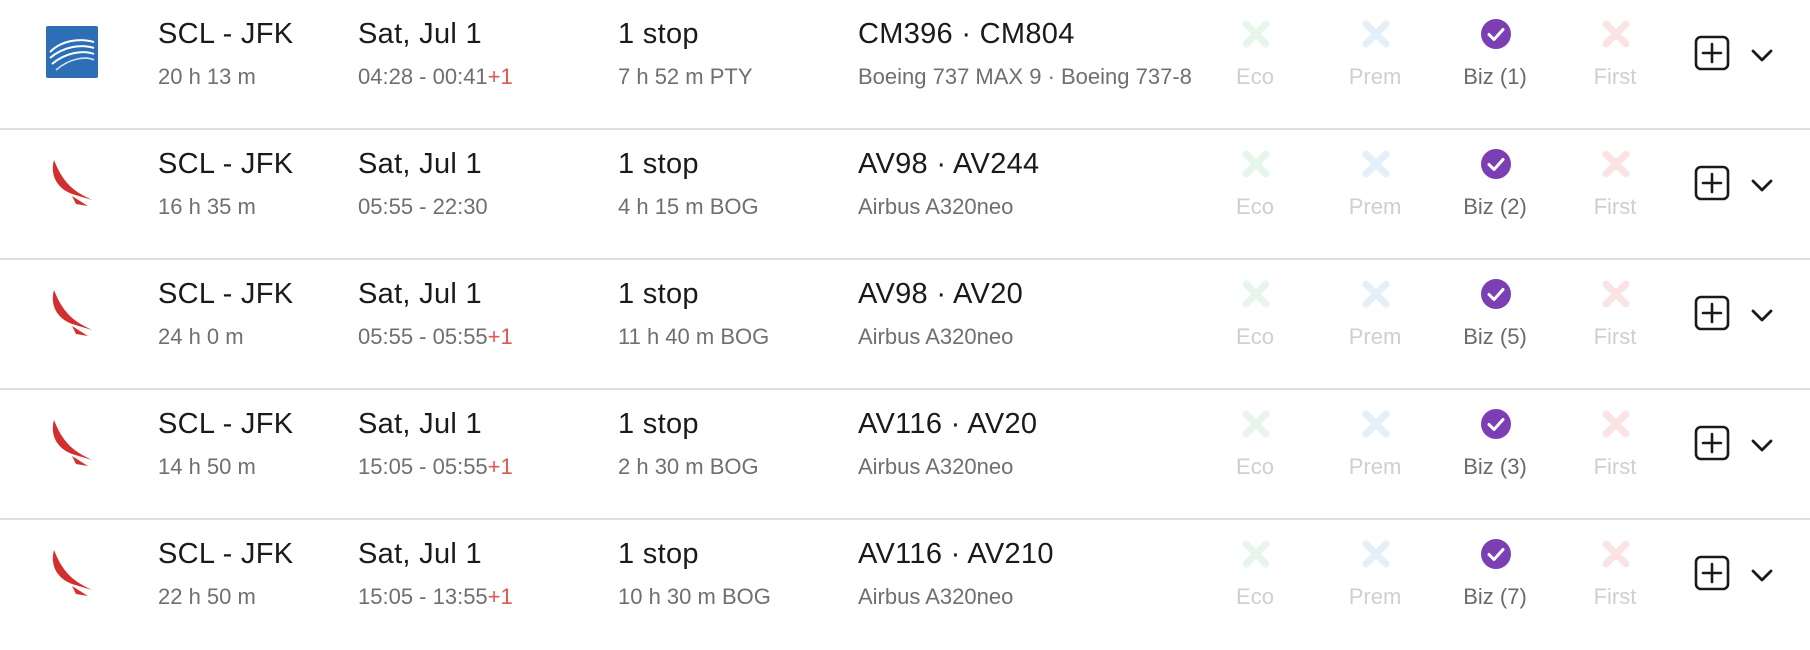 This screenshot has height=650, width=1810. What do you see at coordinates (72, 52) in the screenshot?
I see `copa-airlines-logo` at bounding box center [72, 52].